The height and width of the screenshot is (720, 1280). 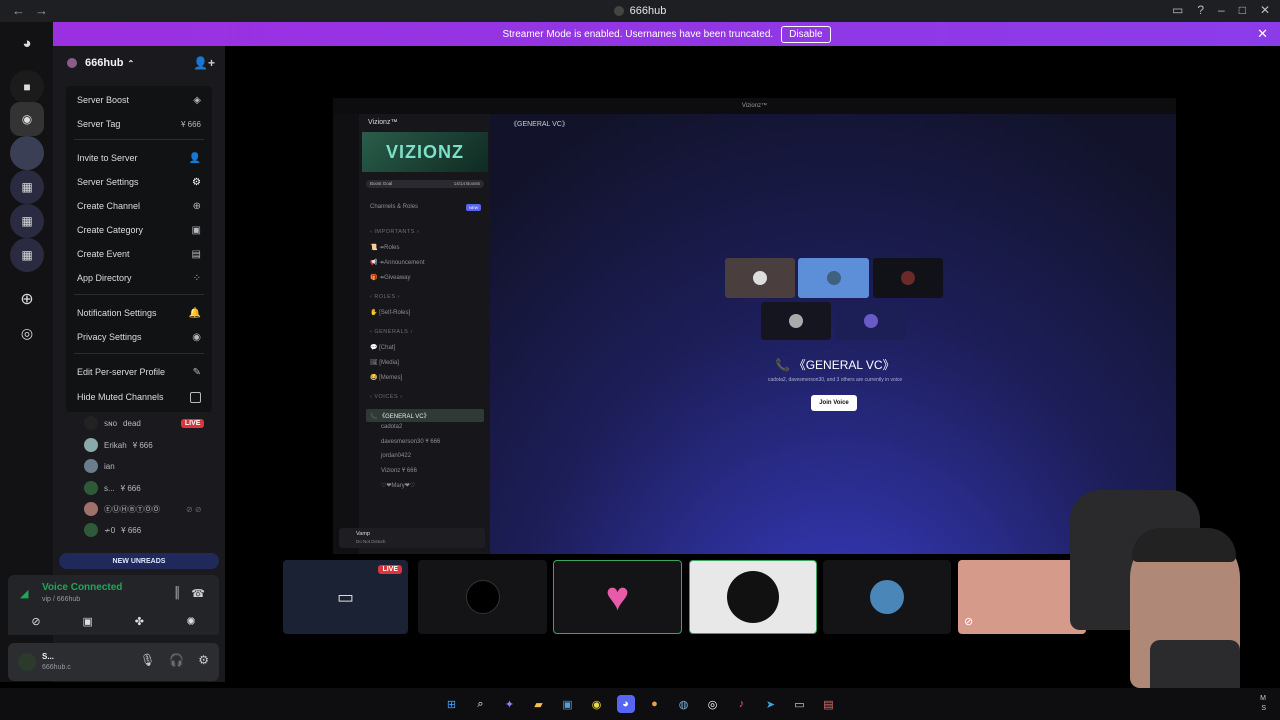 What do you see at coordinates (139, 372) in the screenshot?
I see `menu-edit-profile: Edit Per-server Profile ✎` at bounding box center [139, 372].